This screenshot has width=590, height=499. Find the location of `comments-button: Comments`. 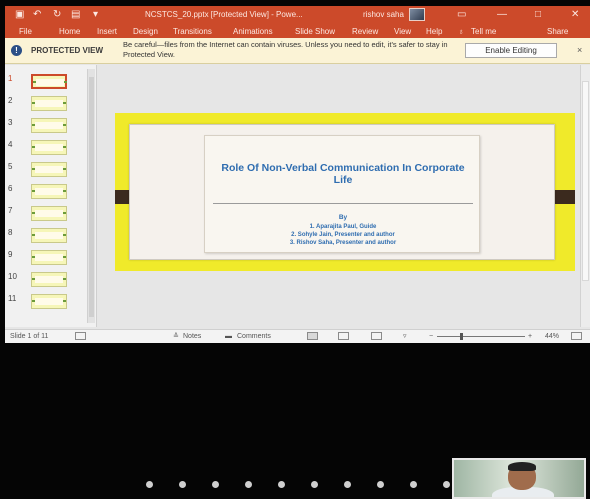

comments-button: Comments is located at coordinates (254, 336).